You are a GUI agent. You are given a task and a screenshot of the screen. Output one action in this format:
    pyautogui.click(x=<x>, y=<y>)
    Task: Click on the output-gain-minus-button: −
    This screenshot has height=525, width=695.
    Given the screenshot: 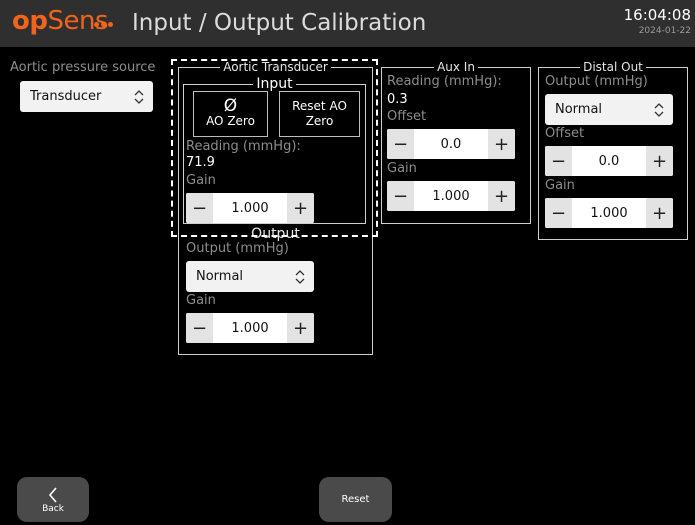 What is the action you would take?
    pyautogui.click(x=199, y=328)
    